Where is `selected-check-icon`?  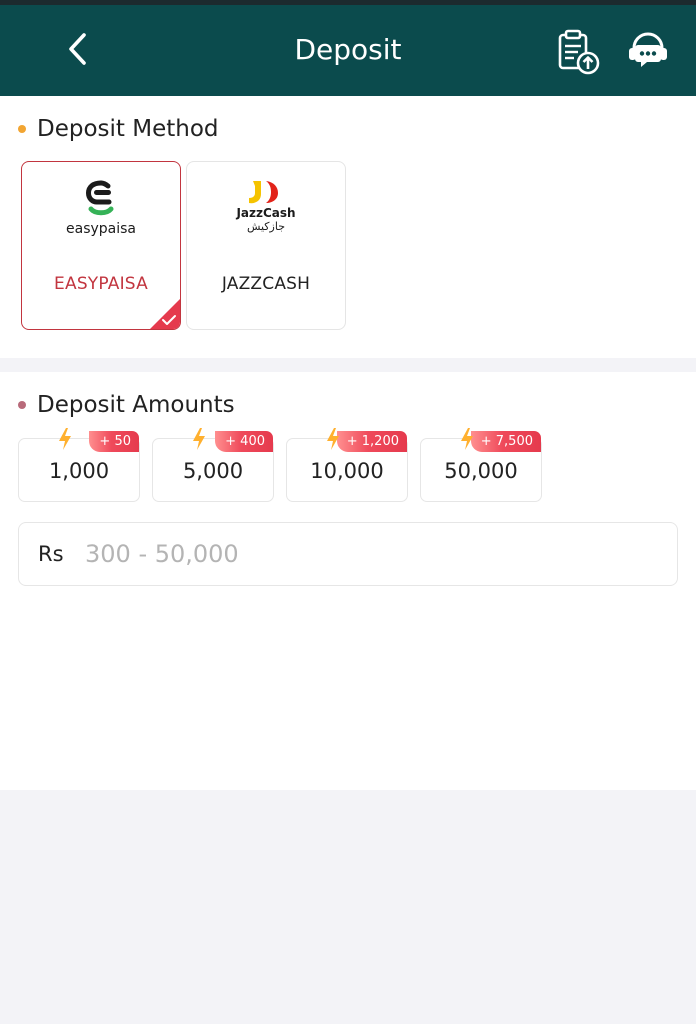 selected-check-icon is located at coordinates (165, 314).